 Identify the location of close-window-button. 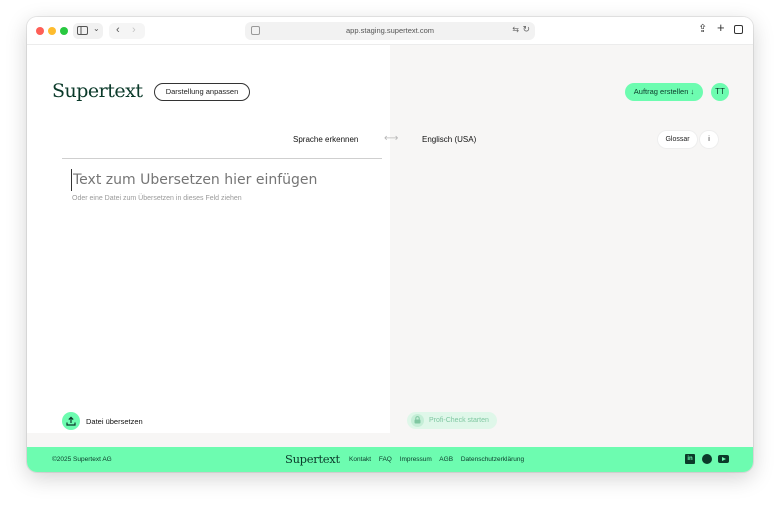
(40, 31).